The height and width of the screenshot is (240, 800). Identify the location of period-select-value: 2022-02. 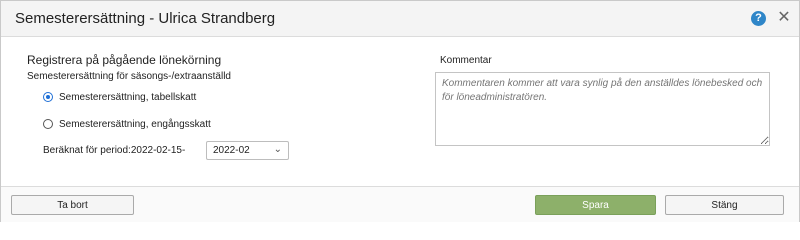
(231, 150).